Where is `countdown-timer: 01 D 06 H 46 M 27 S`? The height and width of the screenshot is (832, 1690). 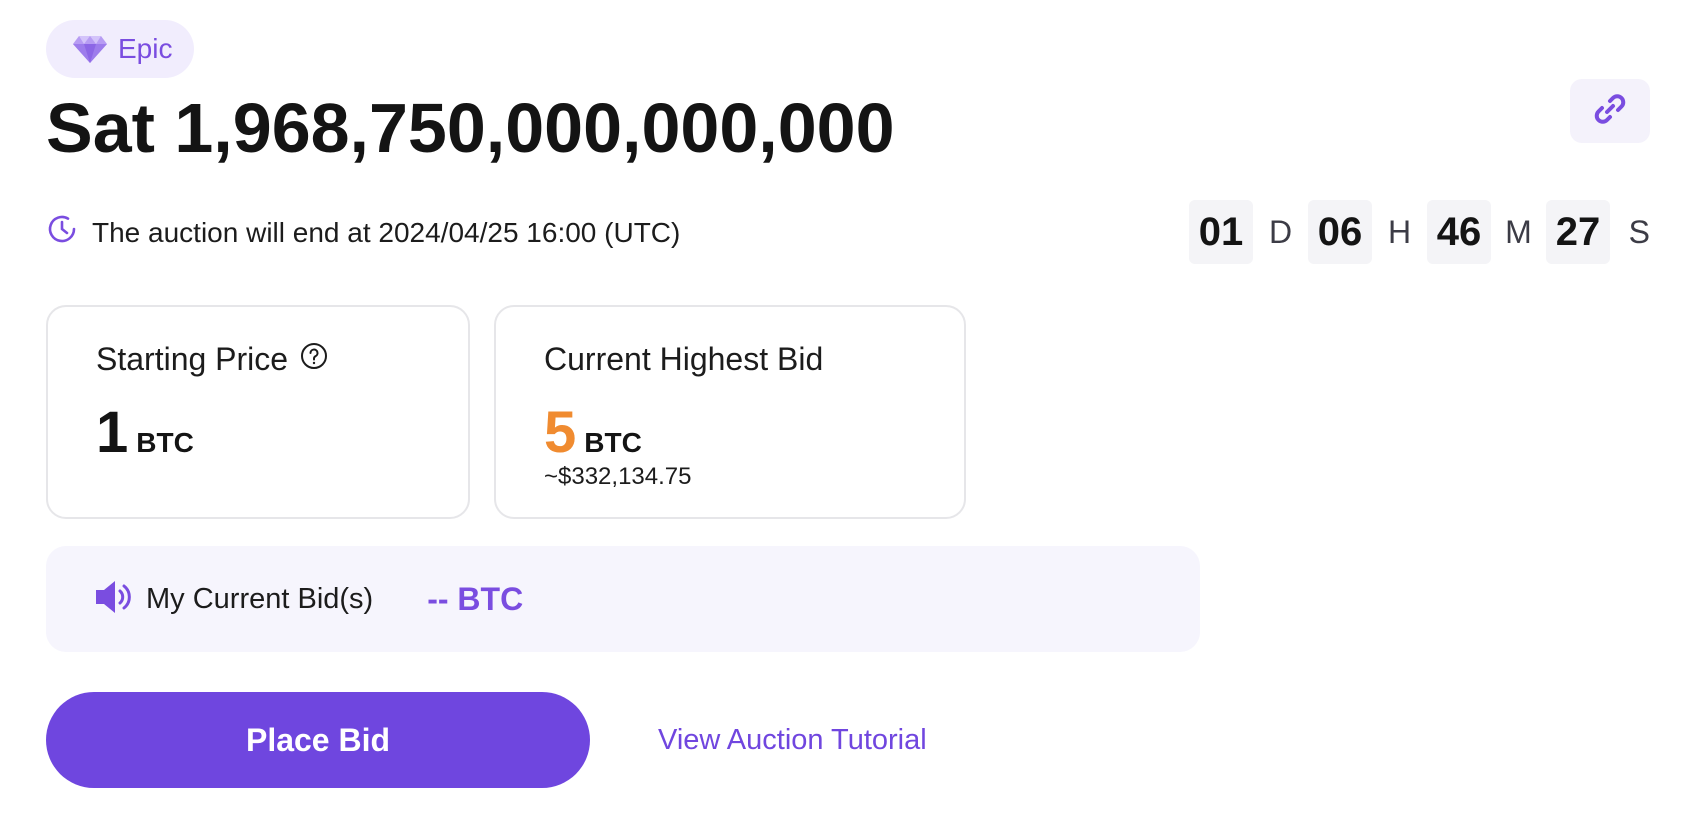 countdown-timer: 01 D 06 H 46 M 27 S is located at coordinates (1419, 232).